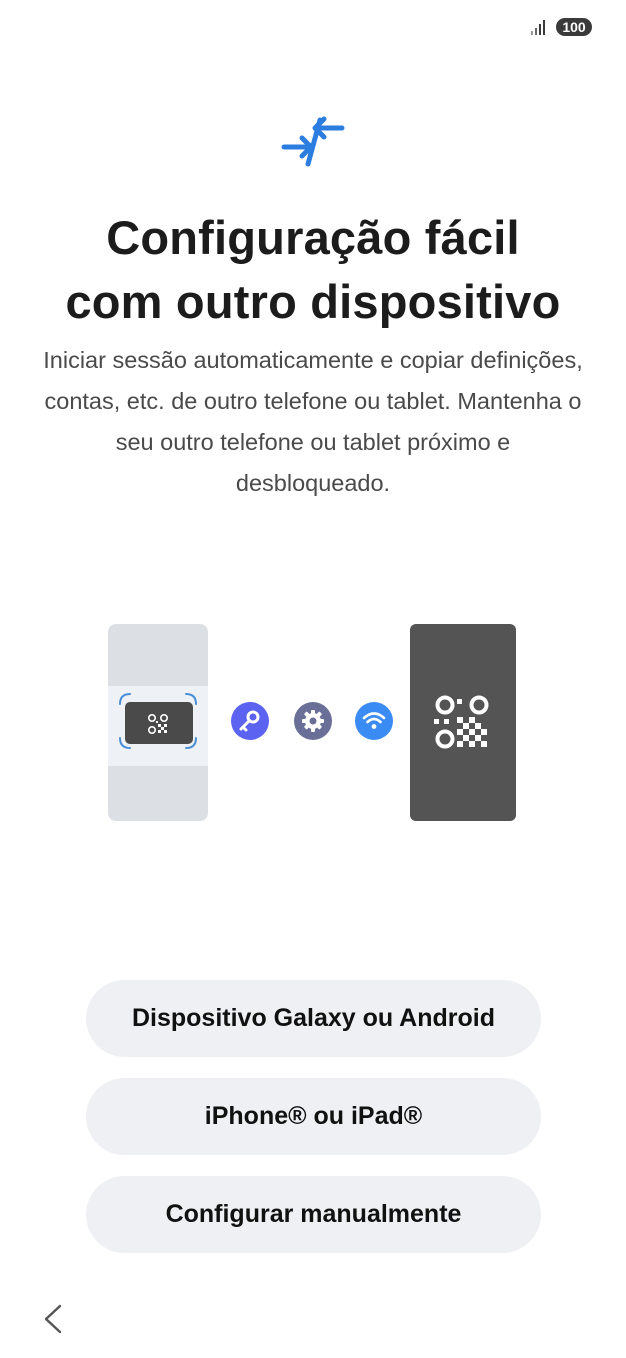  Describe the element at coordinates (374, 721) in the screenshot. I see `wifi-icon` at that location.